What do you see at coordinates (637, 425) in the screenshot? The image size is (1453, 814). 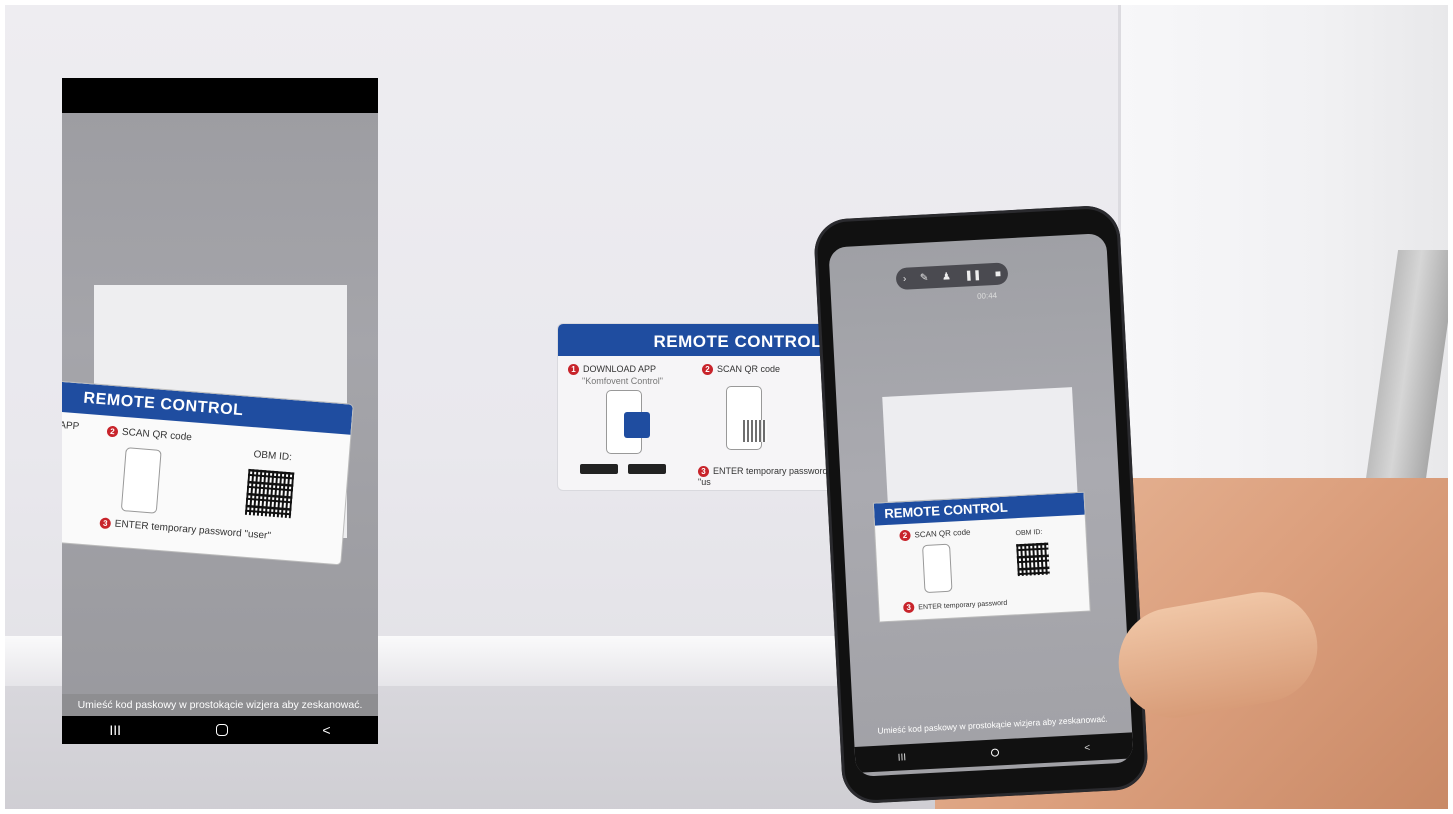 I see `app-icon` at bounding box center [637, 425].